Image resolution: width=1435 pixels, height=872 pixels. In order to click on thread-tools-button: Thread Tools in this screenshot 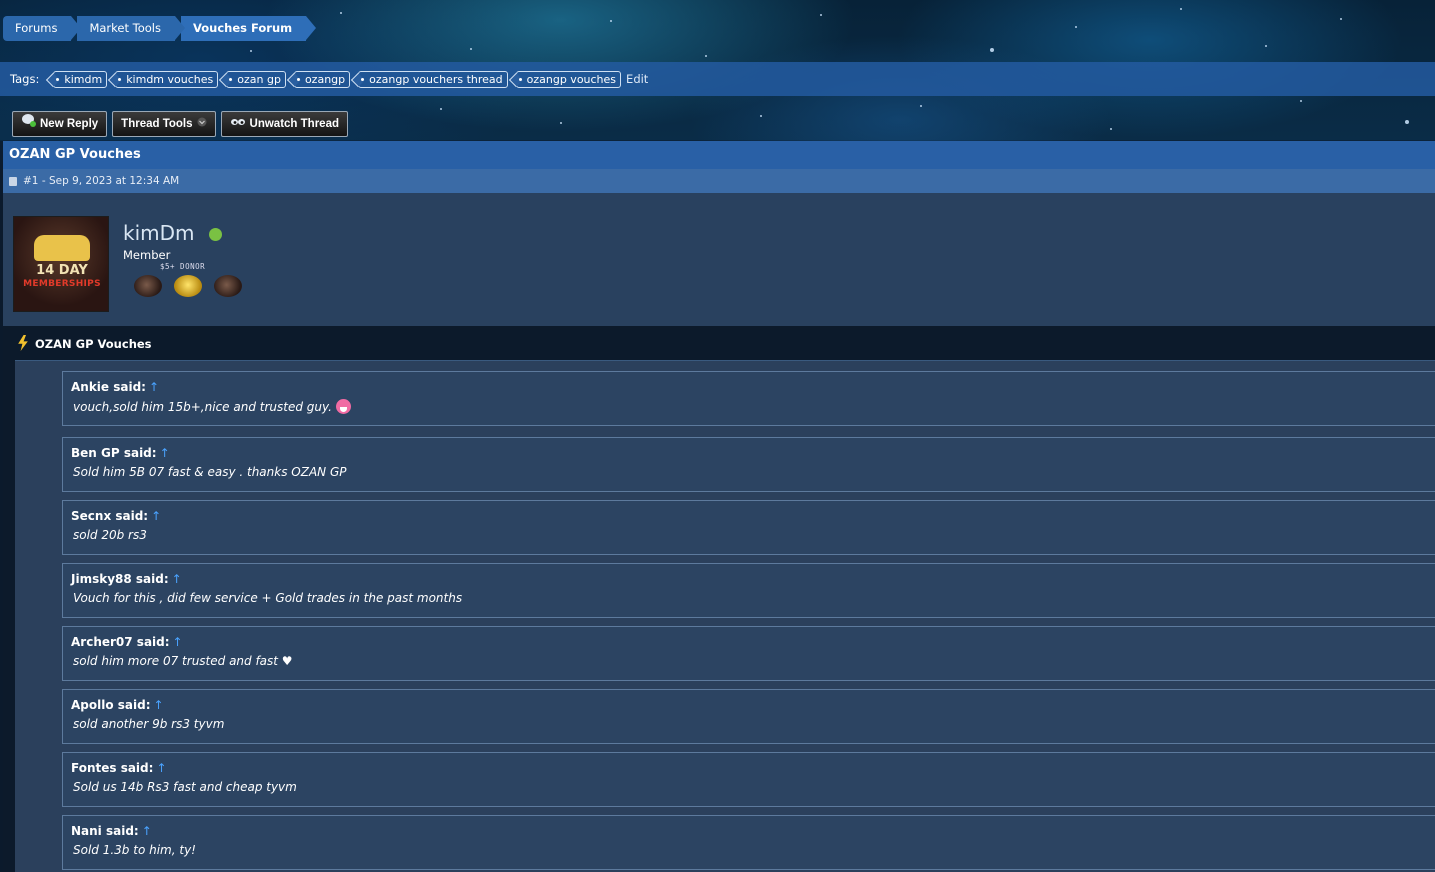, I will do `click(164, 124)`.